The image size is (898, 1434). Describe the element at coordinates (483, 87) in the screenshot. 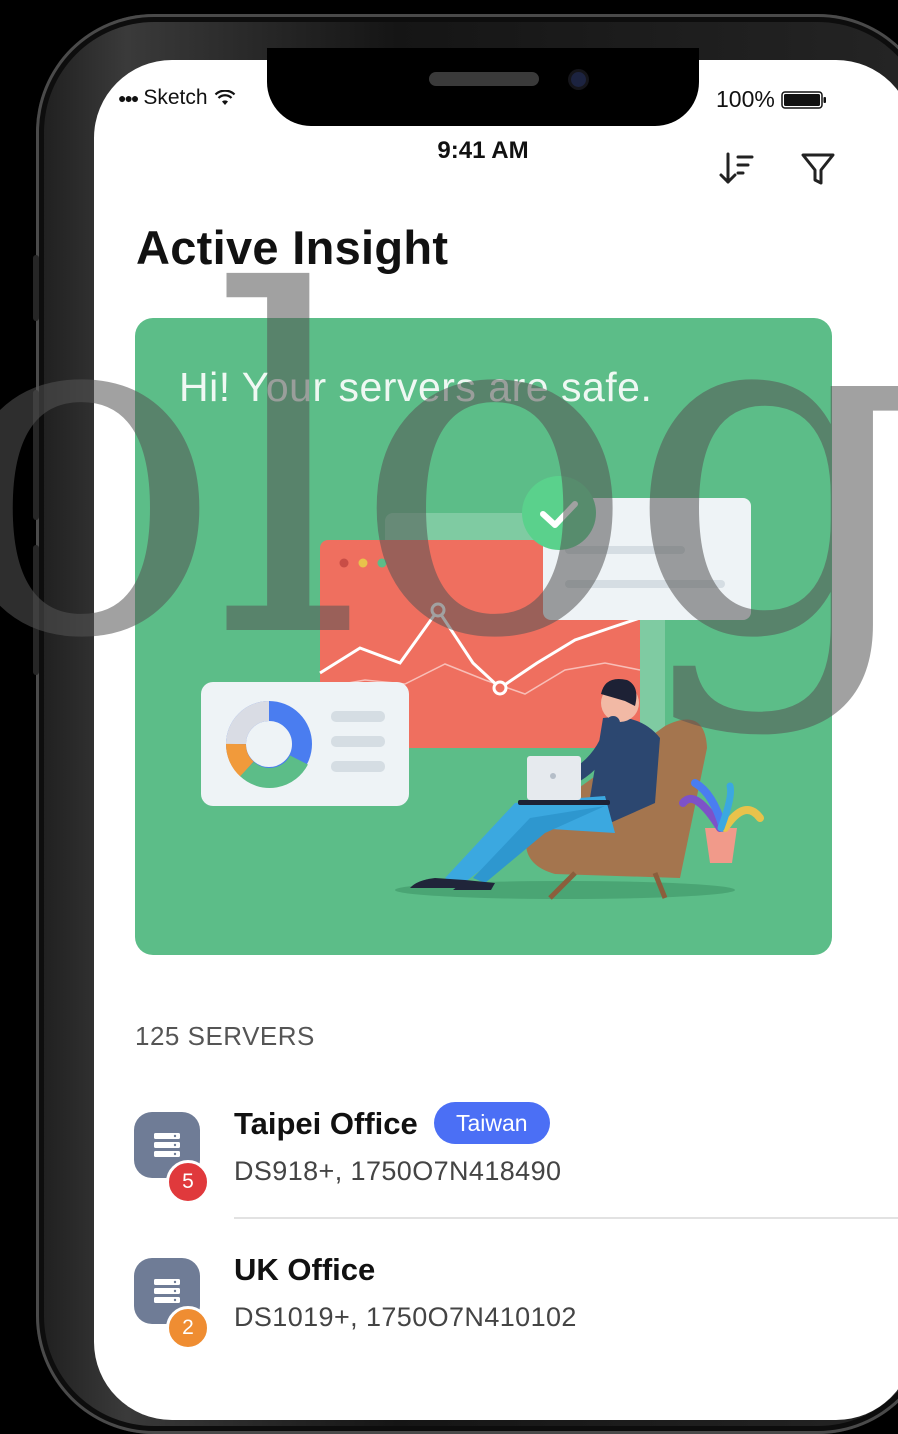

I see `notch` at that location.